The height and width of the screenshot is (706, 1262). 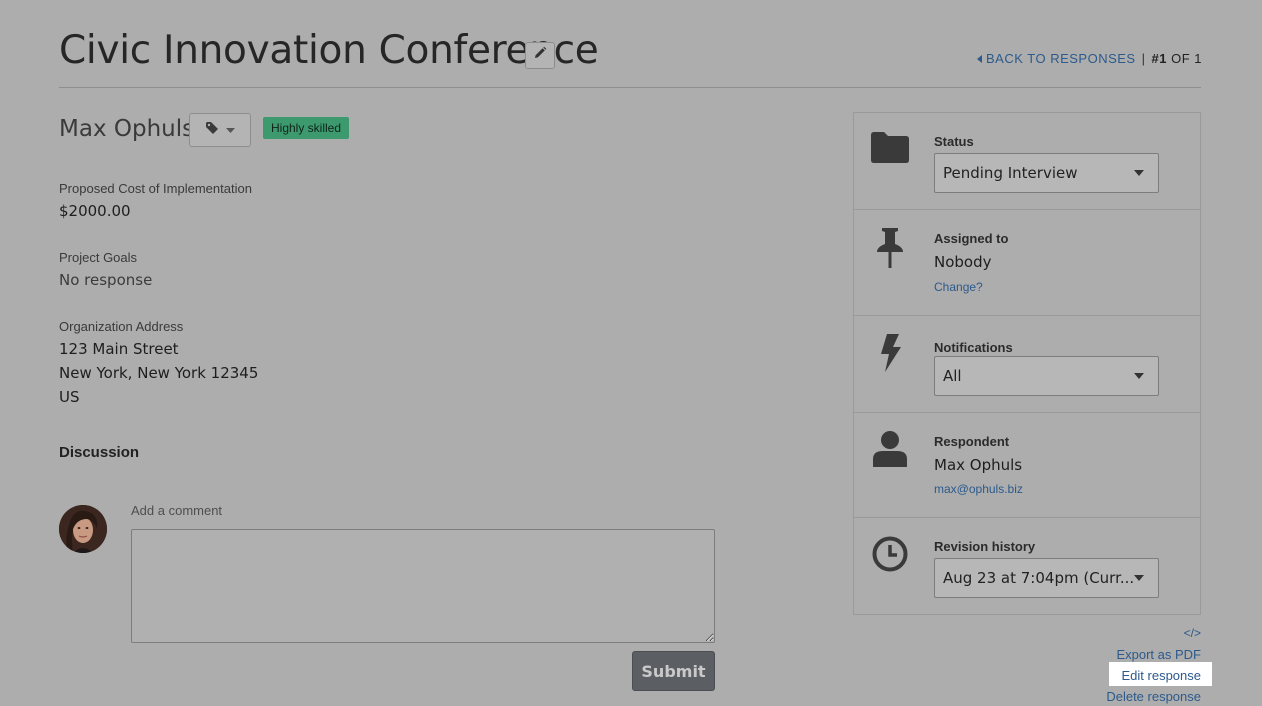 What do you see at coordinates (971, 238) in the screenshot?
I see `assigned-label: Assigned to` at bounding box center [971, 238].